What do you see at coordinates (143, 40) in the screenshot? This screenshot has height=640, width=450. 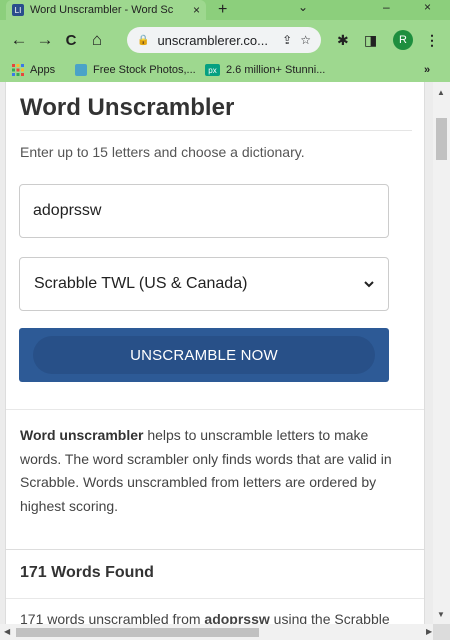 I see `lock-icon: 🔒` at bounding box center [143, 40].